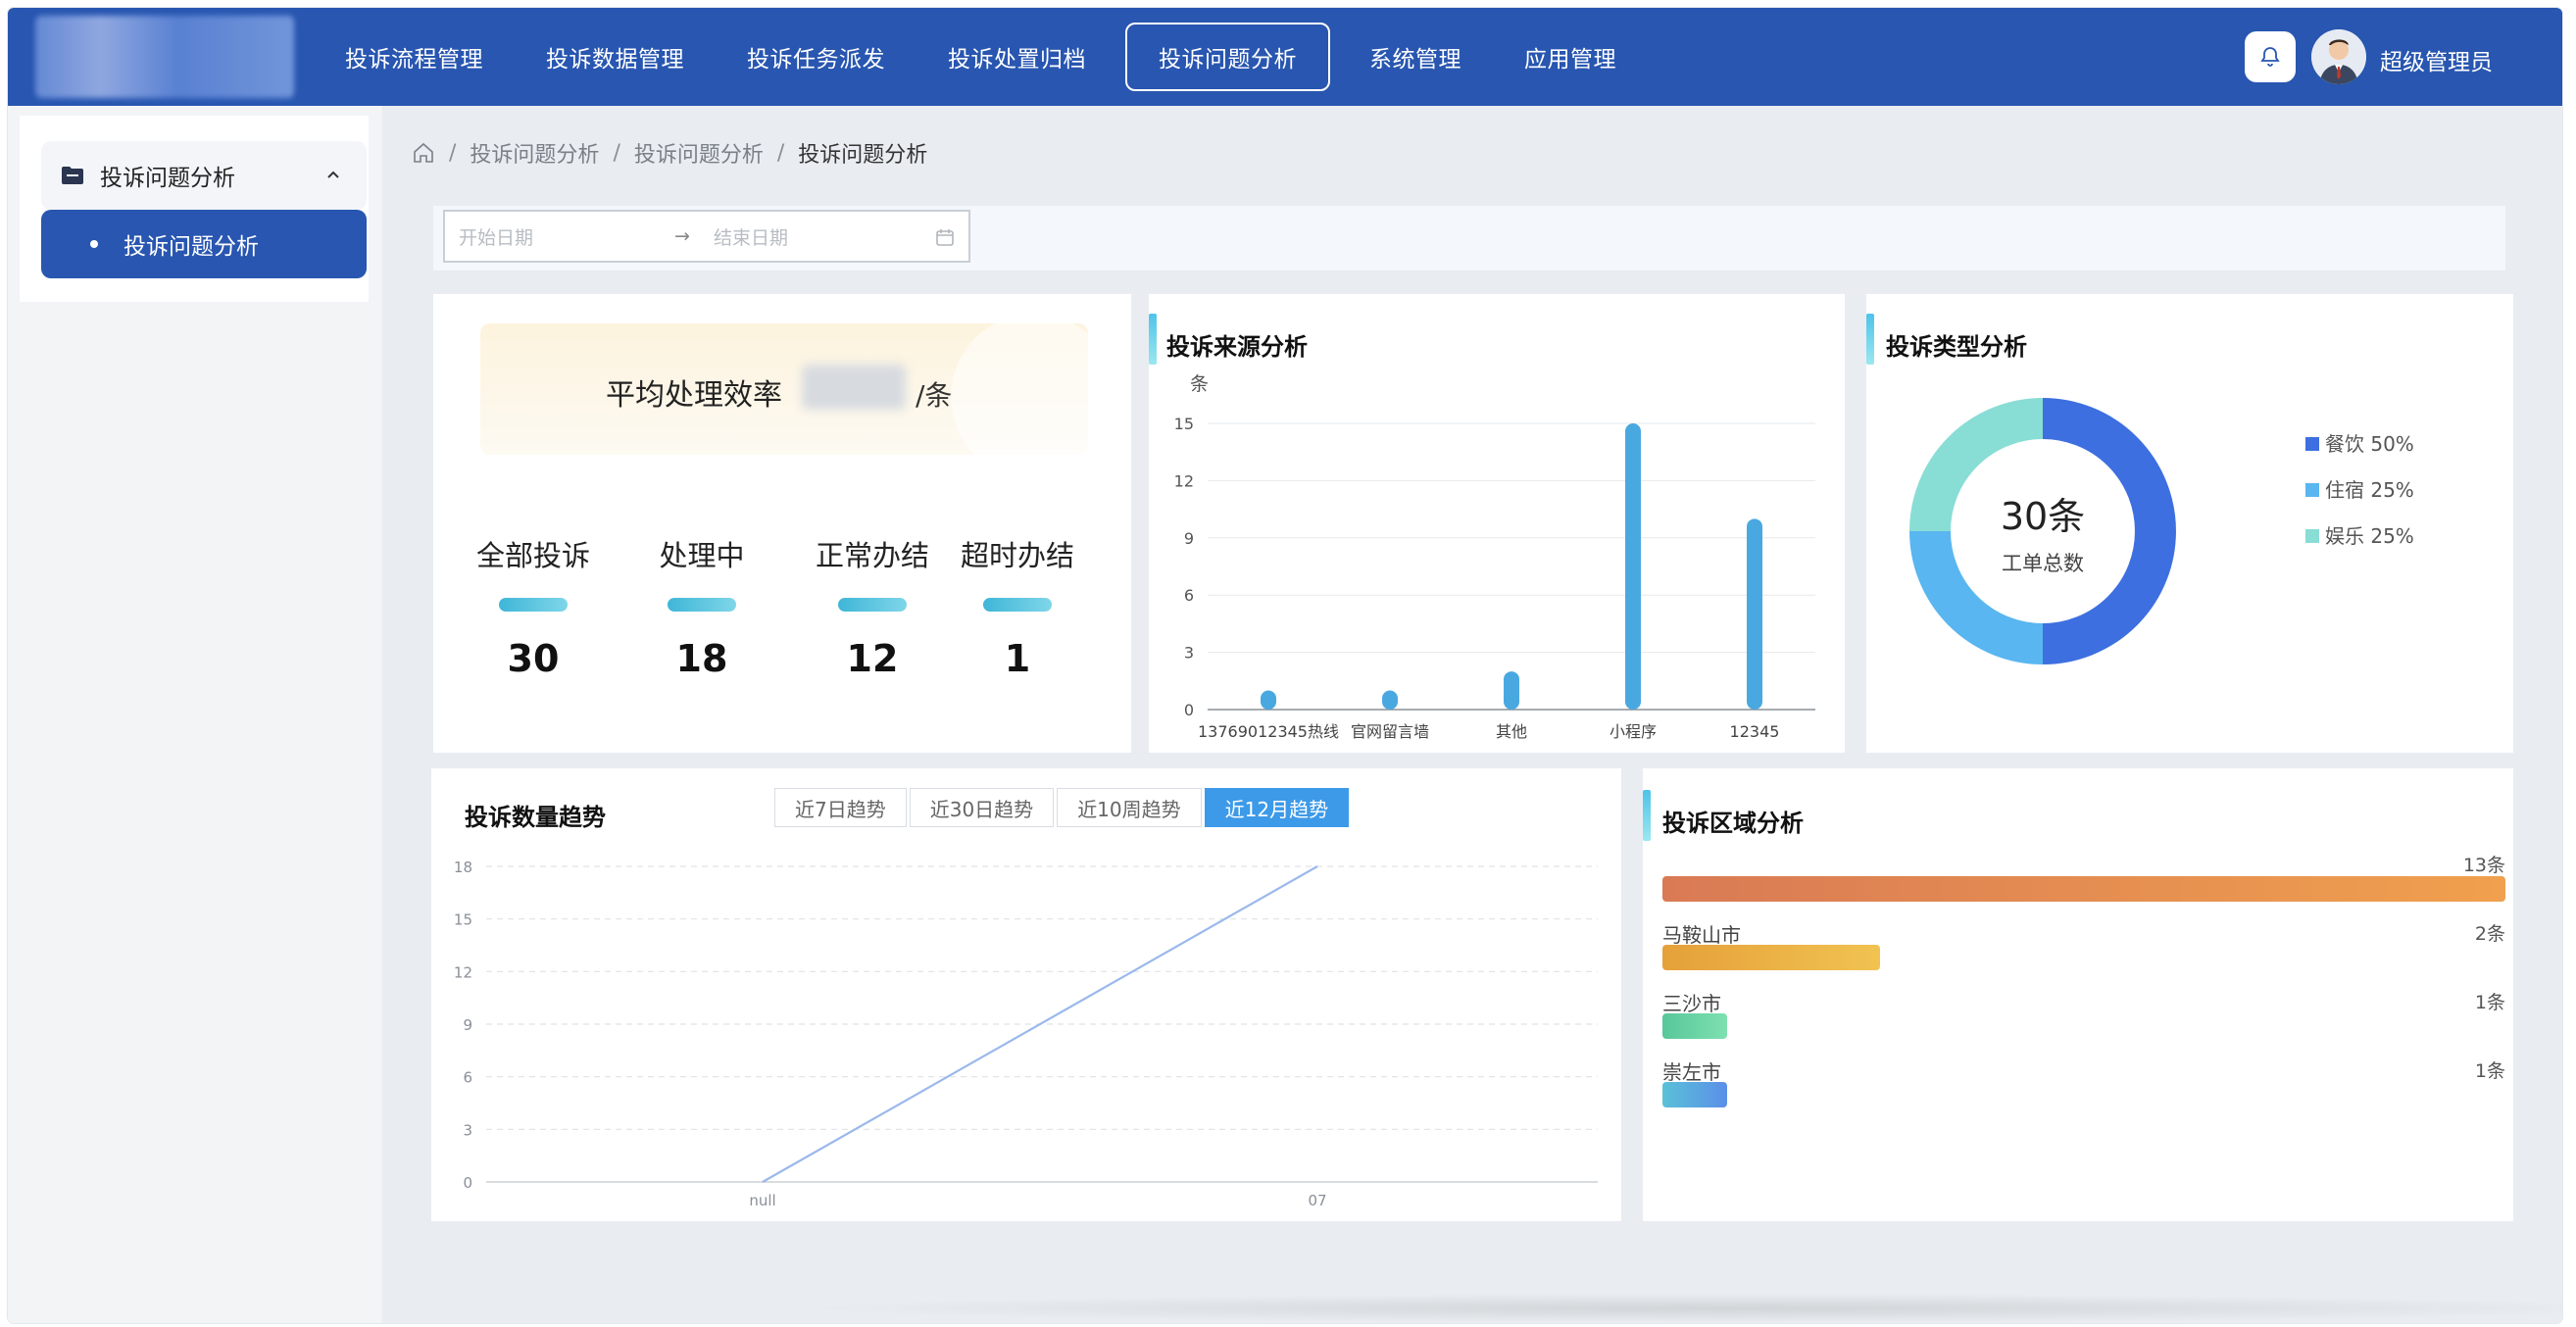 Image resolution: width=2576 pixels, height=1327 pixels. Describe the element at coordinates (2483, 865) in the screenshot. I see `region-count: 13条` at that location.